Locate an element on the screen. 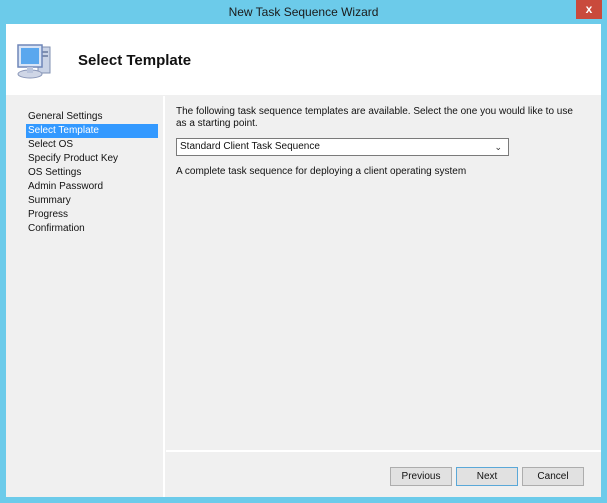  previous-button: Previous is located at coordinates (421, 476).